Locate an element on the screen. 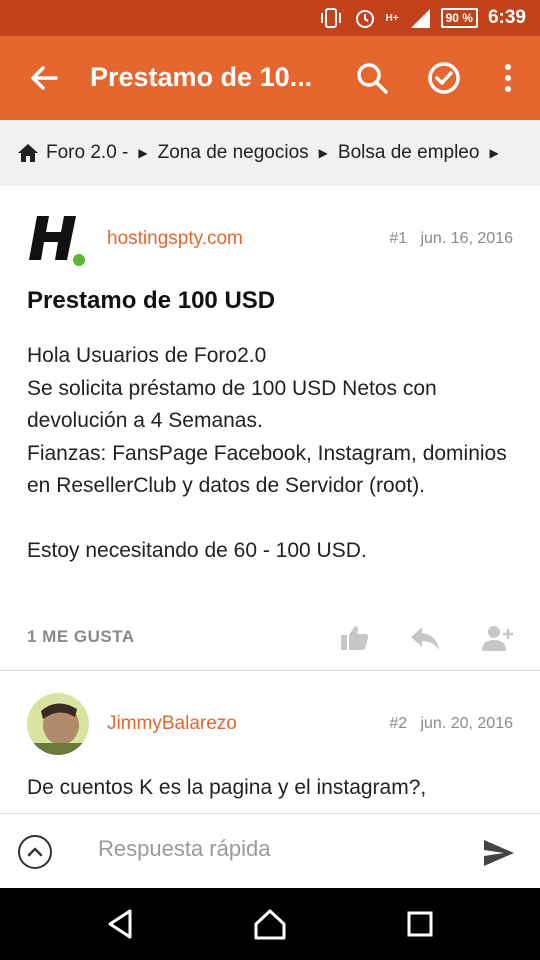  body-line: Estoy necesitando de 60 - 100 USD. is located at coordinates (197, 550).